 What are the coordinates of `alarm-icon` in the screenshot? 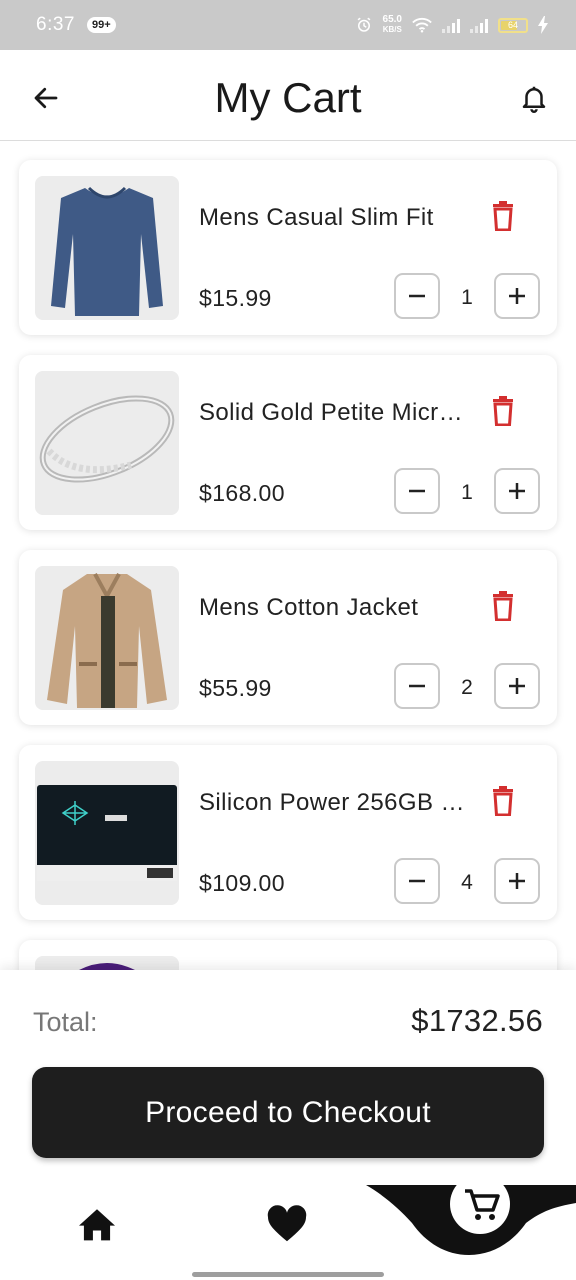 It's located at (363, 24).